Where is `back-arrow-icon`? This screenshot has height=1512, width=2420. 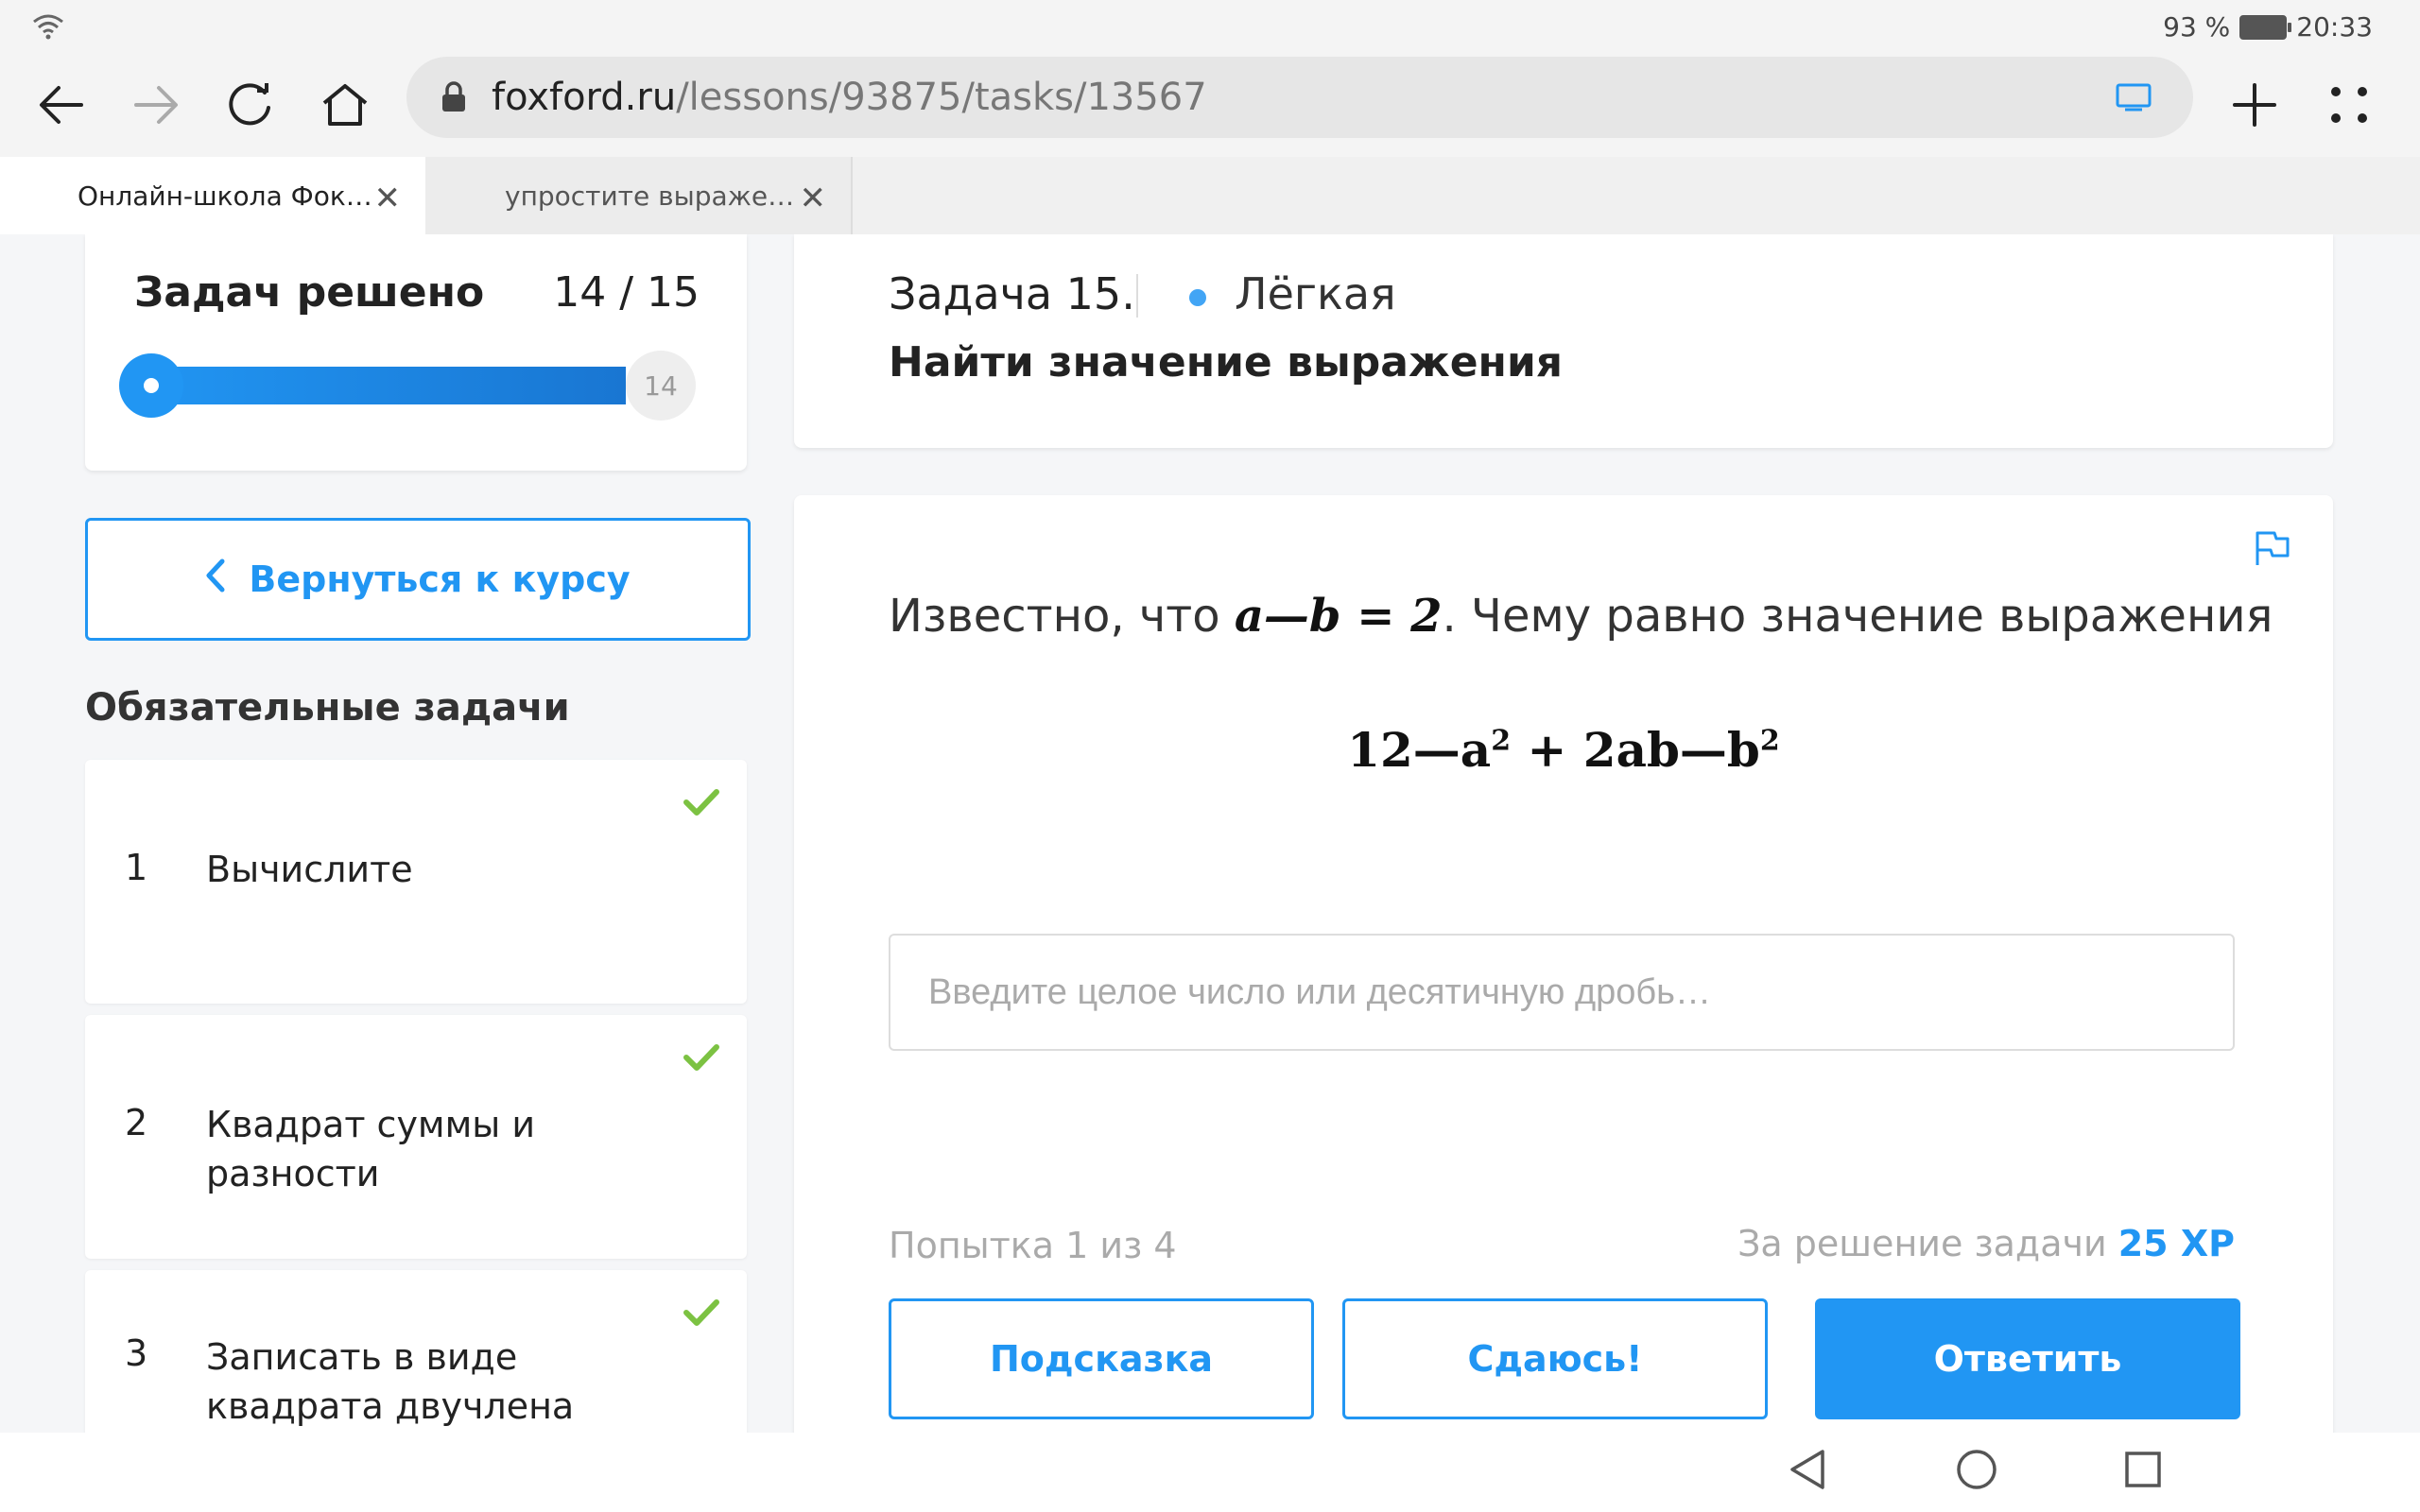
back-arrow-icon is located at coordinates (61, 105).